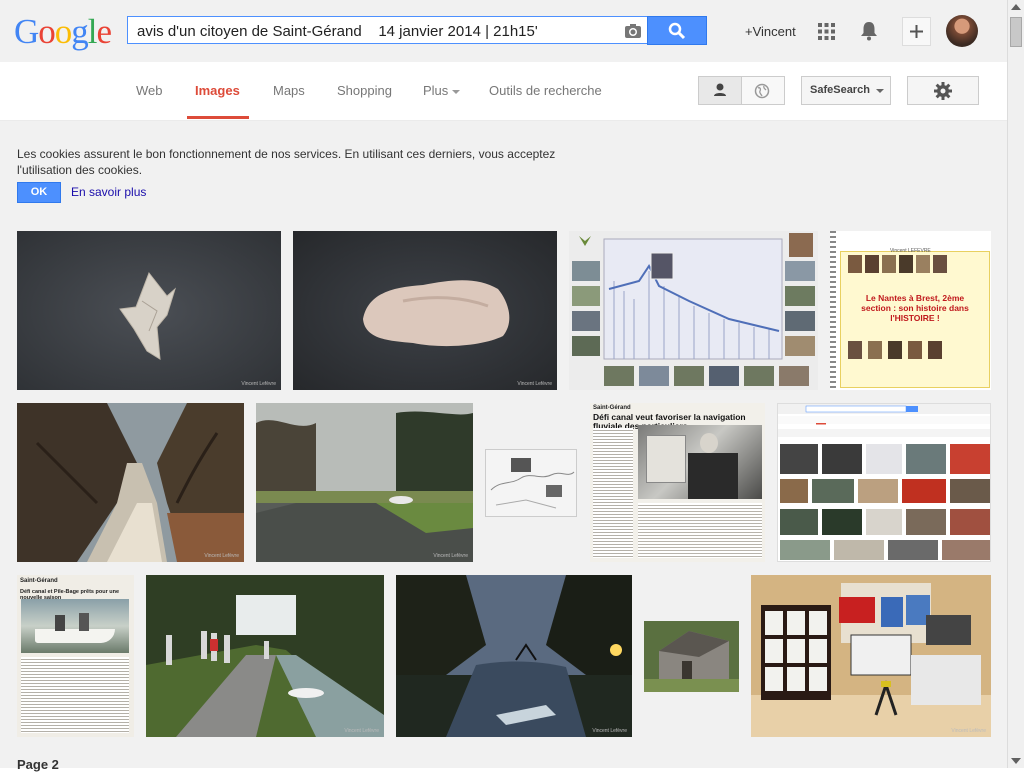 The image size is (1024, 772). I want to click on image-result-flint: Vincent Lefèvre, so click(425, 310).